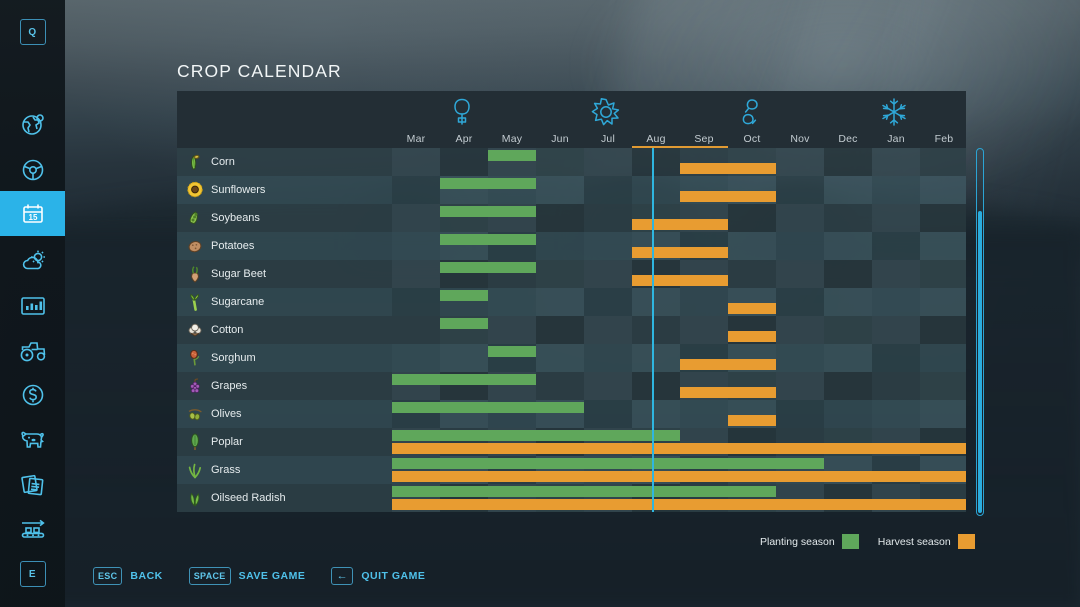  I want to click on help-key: ←, so click(342, 576).